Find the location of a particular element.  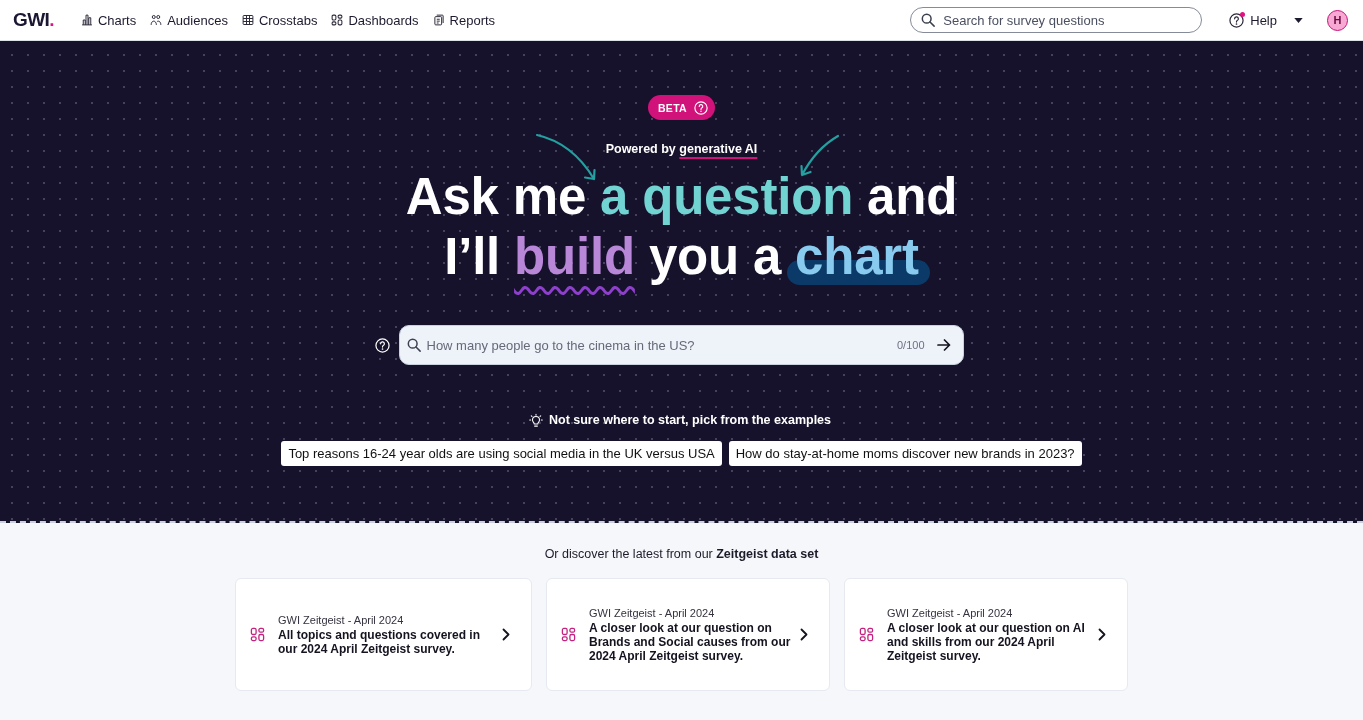

table-icon is located at coordinates (247, 20).